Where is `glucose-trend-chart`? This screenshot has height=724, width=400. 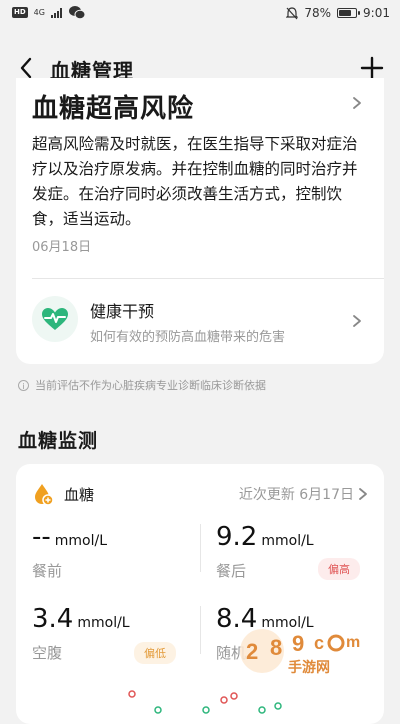
glucose-trend-chart is located at coordinates (205, 702).